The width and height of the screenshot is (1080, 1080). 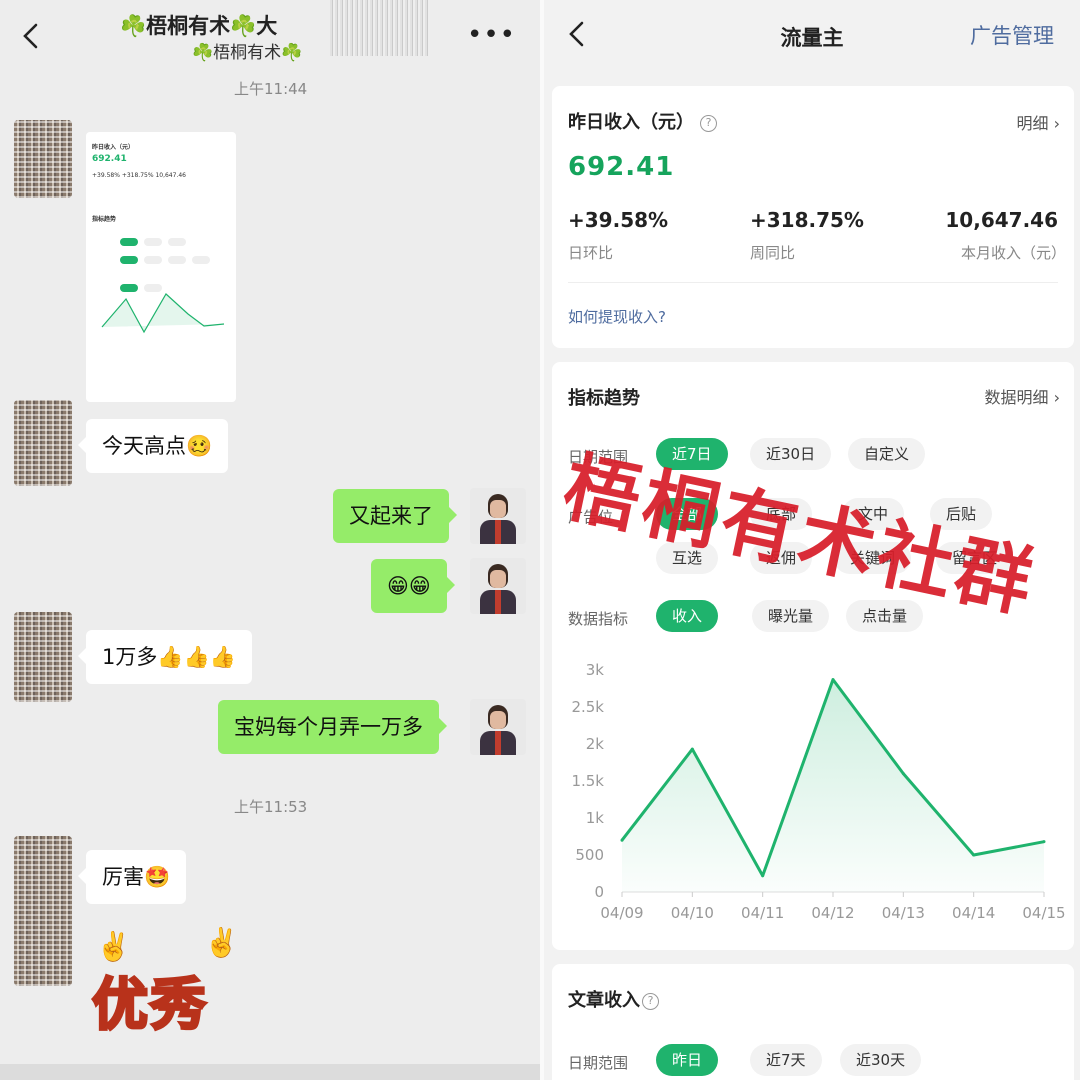 I want to click on sticker-text: 优秀, so click(x=149, y=1006).